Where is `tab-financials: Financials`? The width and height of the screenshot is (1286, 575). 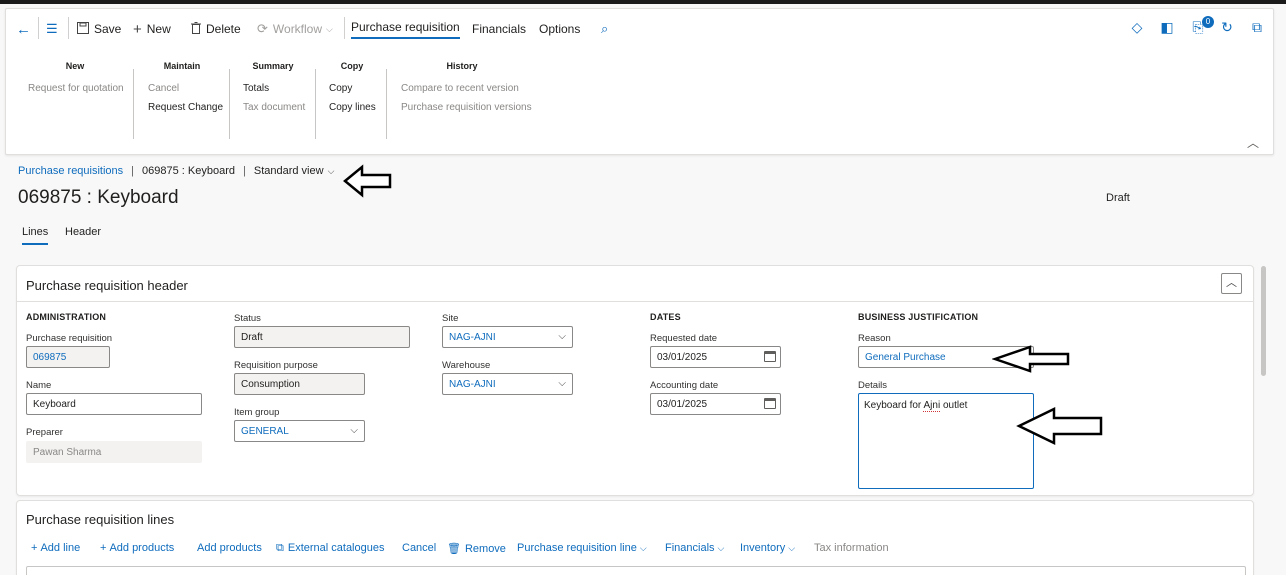
tab-financials: Financials is located at coordinates (499, 29).